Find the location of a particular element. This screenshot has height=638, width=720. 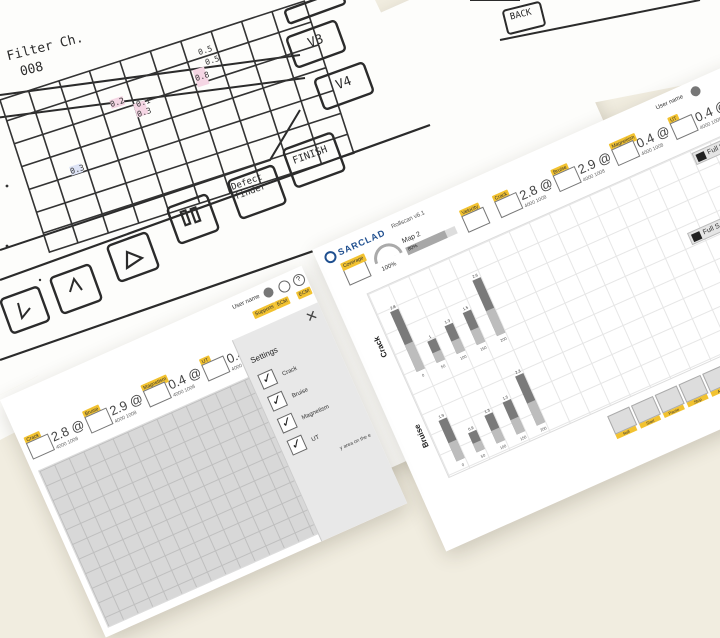

settings-title: Settings is located at coordinates (264, 355).